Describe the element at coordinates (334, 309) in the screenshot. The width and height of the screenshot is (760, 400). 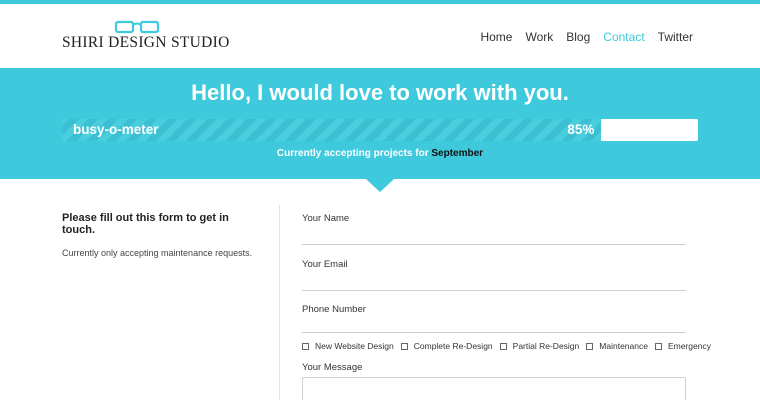
I see `phone-label: Phone Number` at that location.